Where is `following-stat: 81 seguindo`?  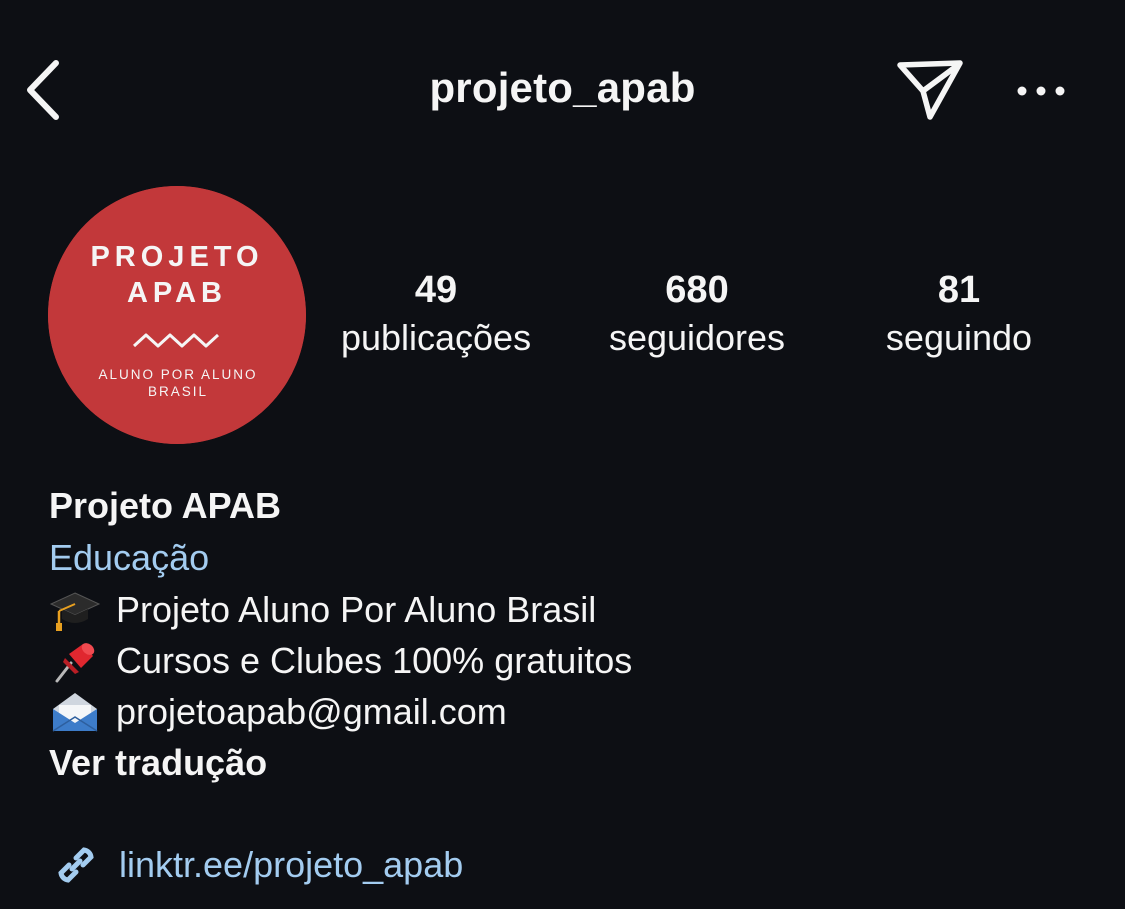 following-stat: 81 seguindo is located at coordinates (959, 314).